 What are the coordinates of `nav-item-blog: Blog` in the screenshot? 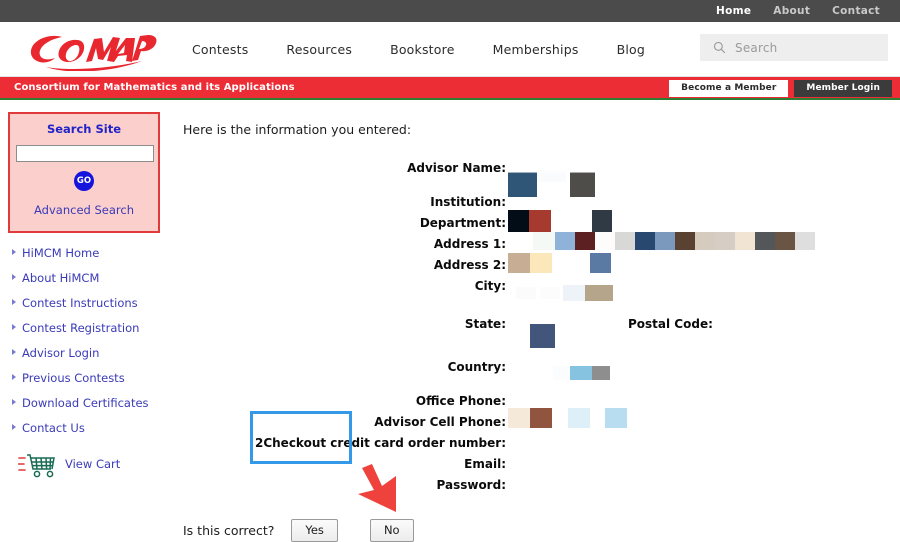 It's located at (631, 49).